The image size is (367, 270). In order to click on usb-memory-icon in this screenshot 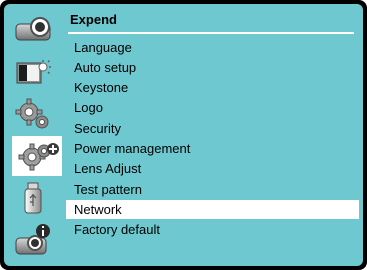, I will do `click(33, 198)`.